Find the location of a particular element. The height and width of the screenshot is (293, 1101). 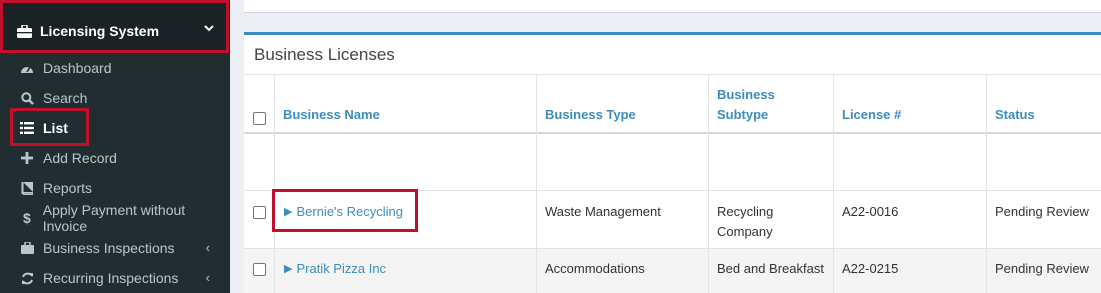

business-name: Bernie's Recycling is located at coordinates (349, 211).